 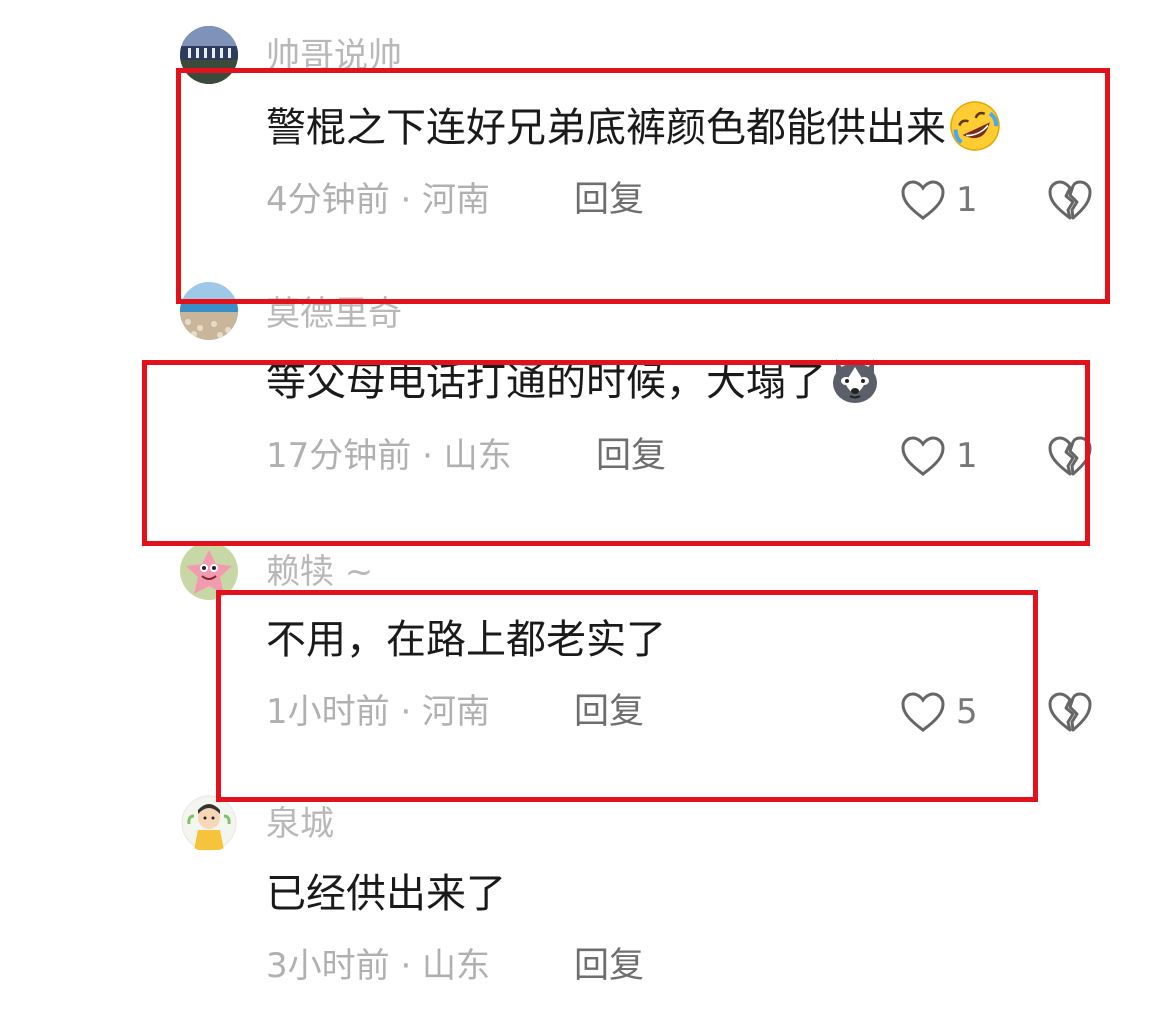 I want to click on username: 赖犊 ~, so click(x=319, y=572).